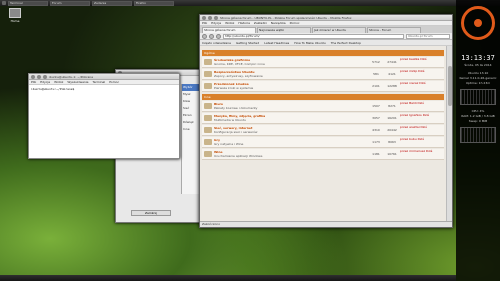  Describe the element at coordinates (478, 135) in the screenshot. I see `network-graph` at that location.